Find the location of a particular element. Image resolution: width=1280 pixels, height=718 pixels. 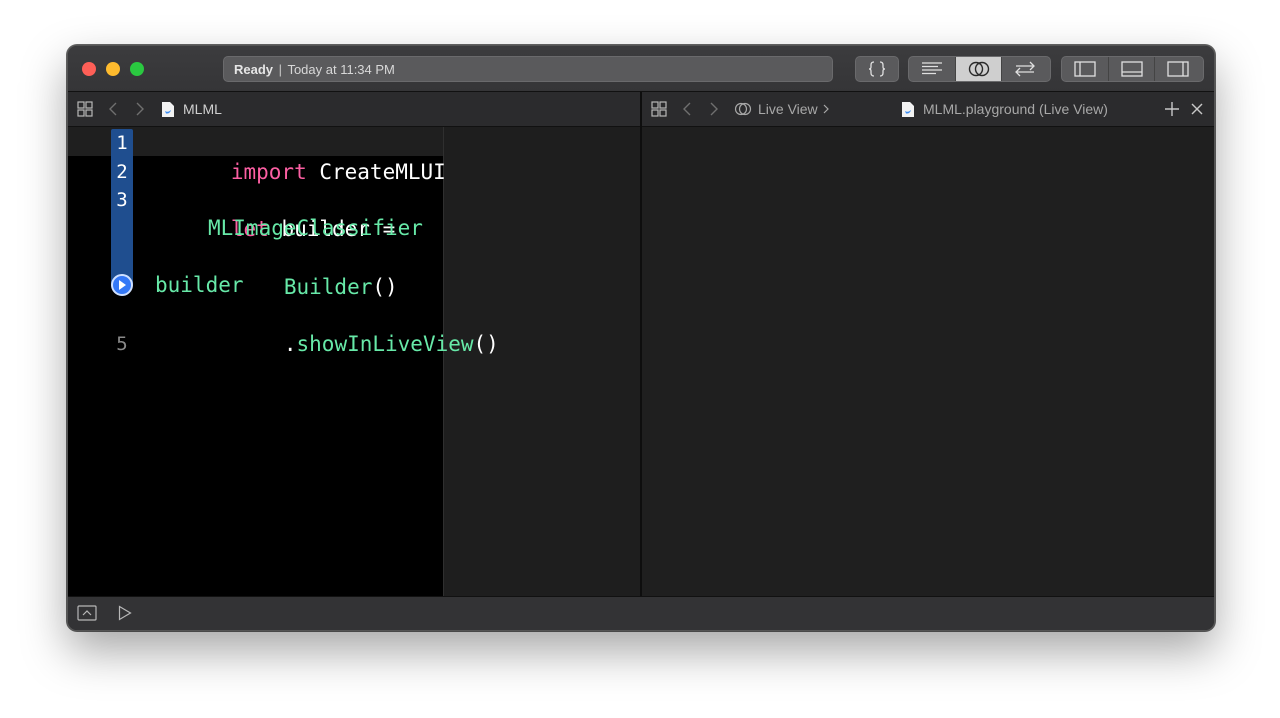

line-number: 5 is located at coordinates (122, 344).